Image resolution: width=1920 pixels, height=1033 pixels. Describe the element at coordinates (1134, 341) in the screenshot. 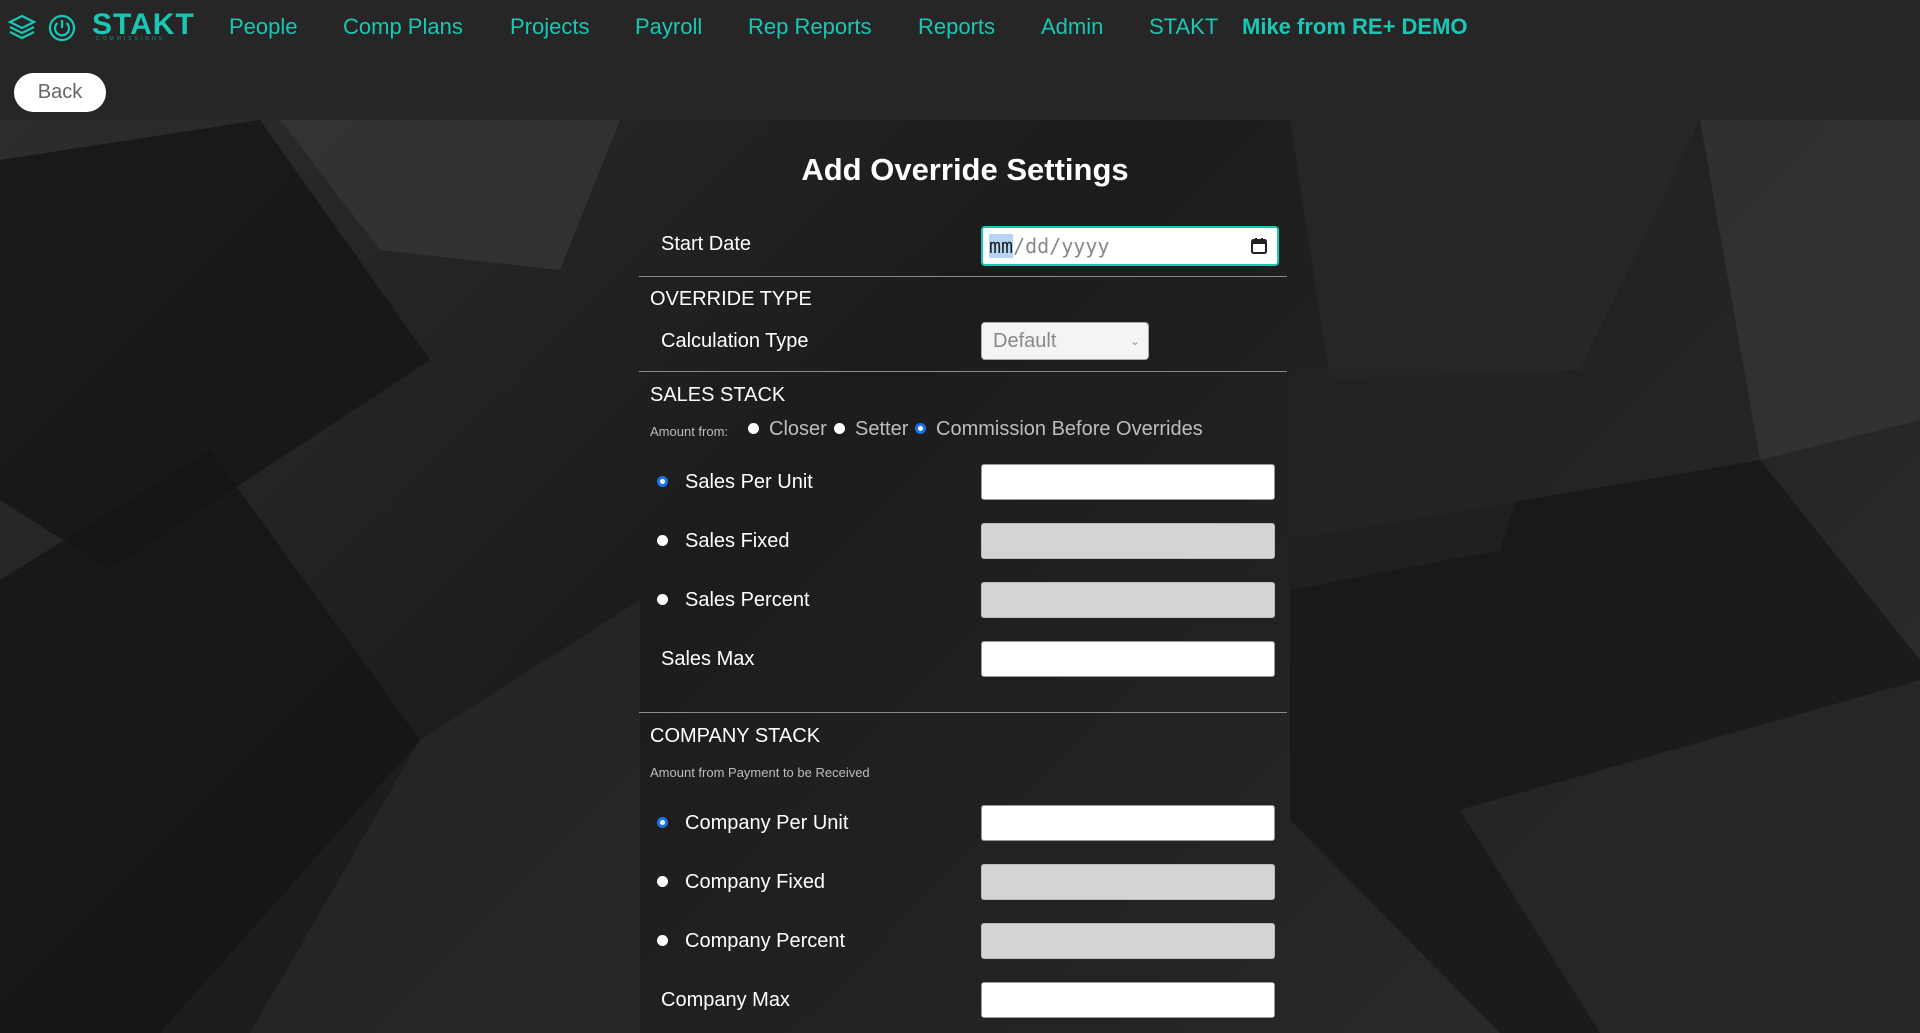

I see `chevron-down-icon: ⌄` at that location.